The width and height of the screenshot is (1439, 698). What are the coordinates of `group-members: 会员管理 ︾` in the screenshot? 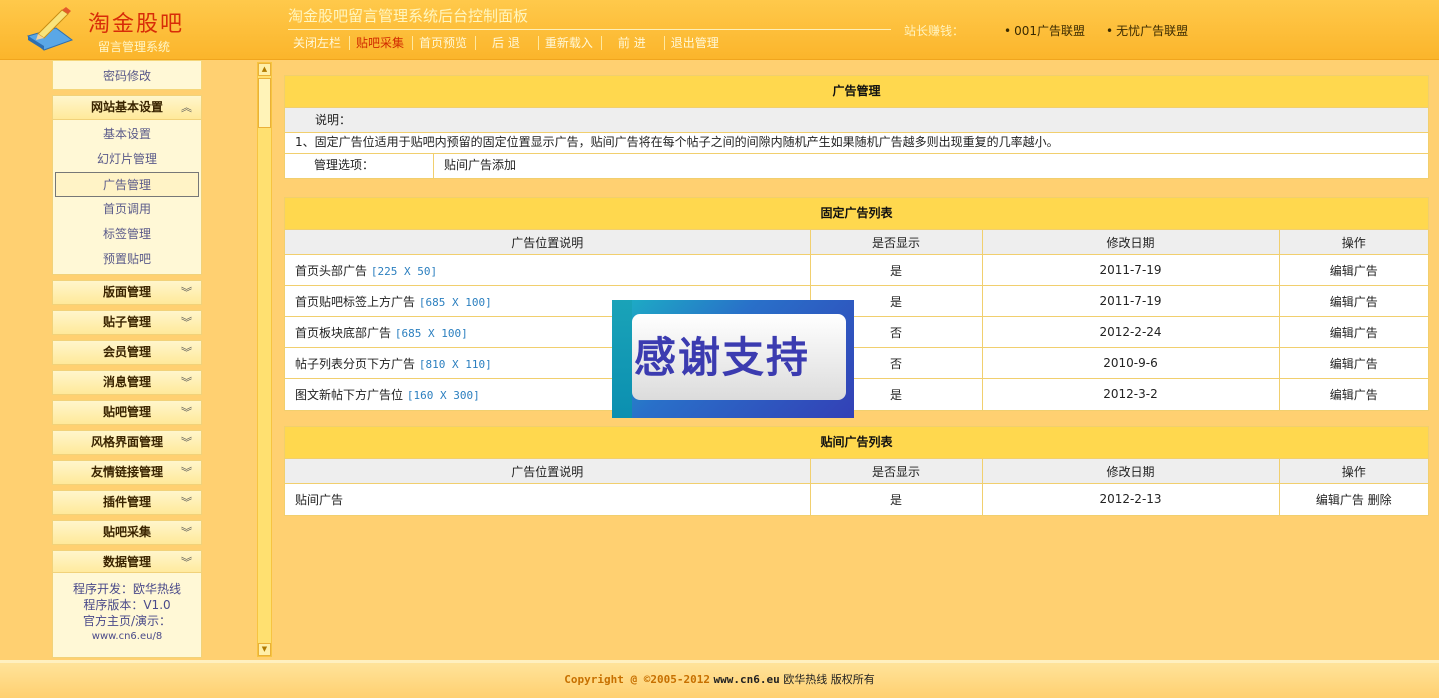 It's located at (127, 352).